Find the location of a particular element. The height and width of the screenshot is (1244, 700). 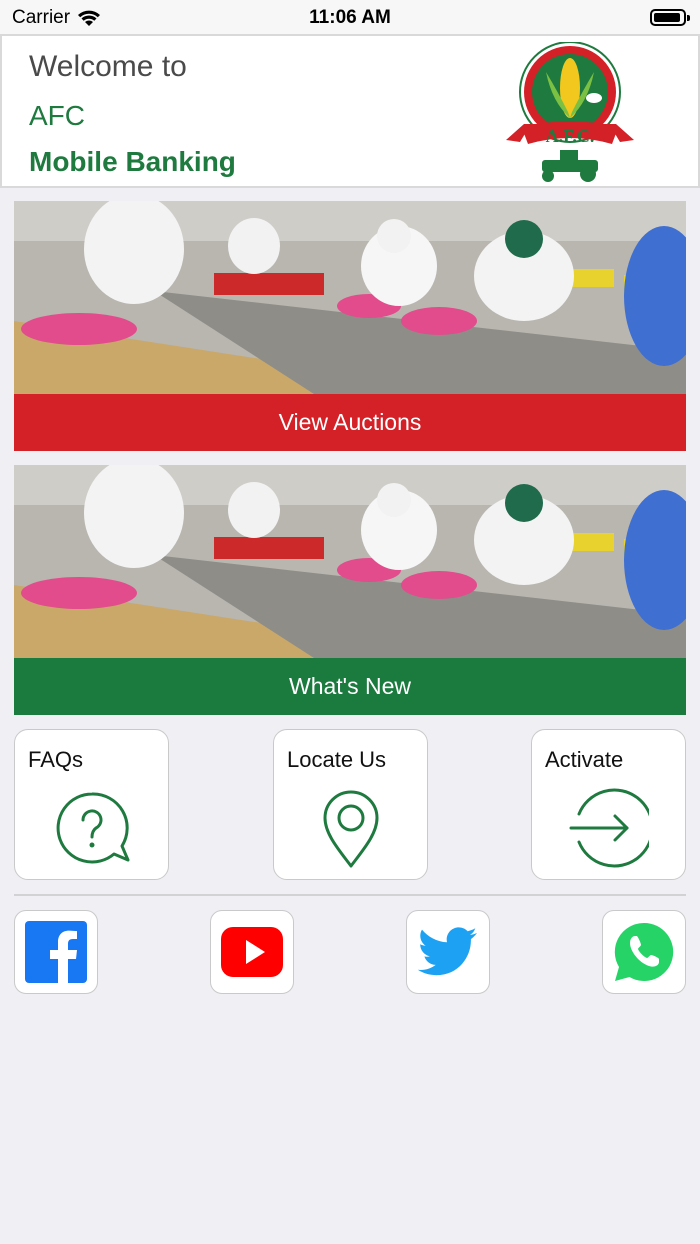

locate-us-tile: Locate Us is located at coordinates (350, 804).